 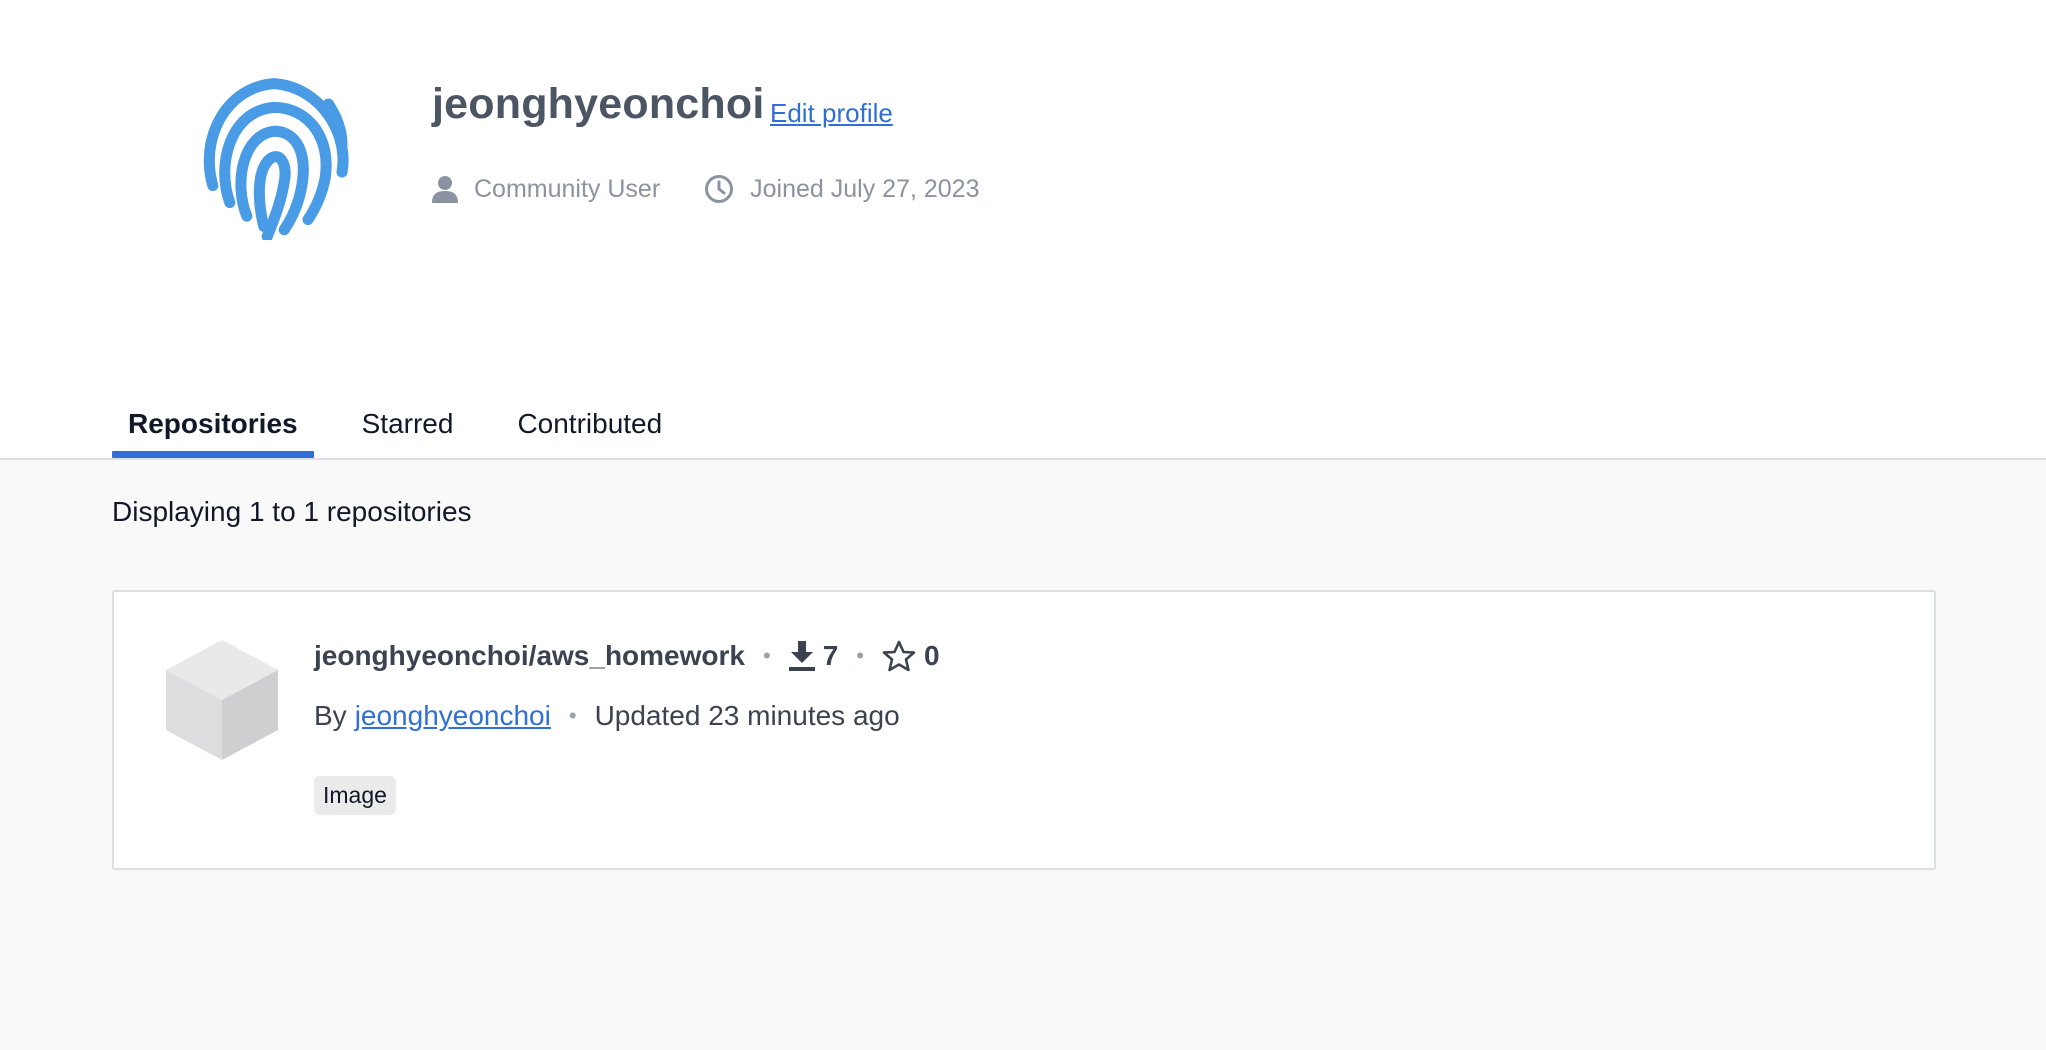 What do you see at coordinates (931, 655) in the screenshot?
I see `star-count-value: 0` at bounding box center [931, 655].